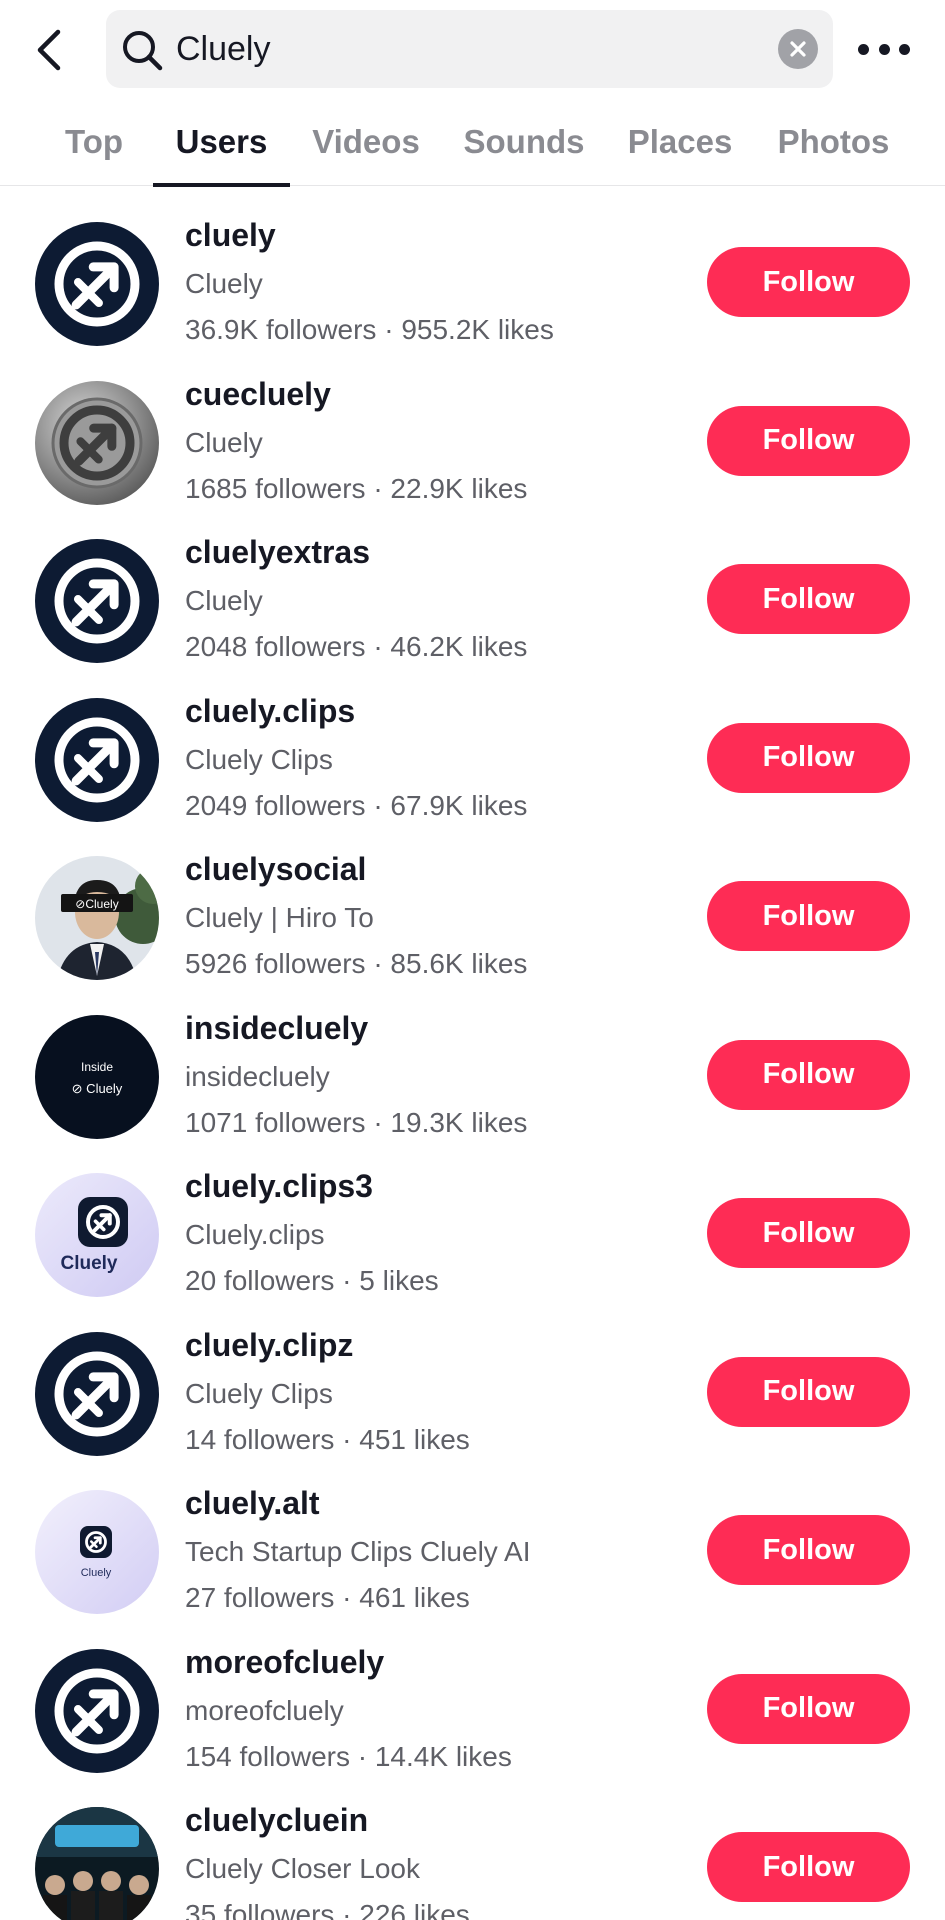  Describe the element at coordinates (356, 488) in the screenshot. I see `user-stats: 1685 followers · 22.9K likes` at that location.